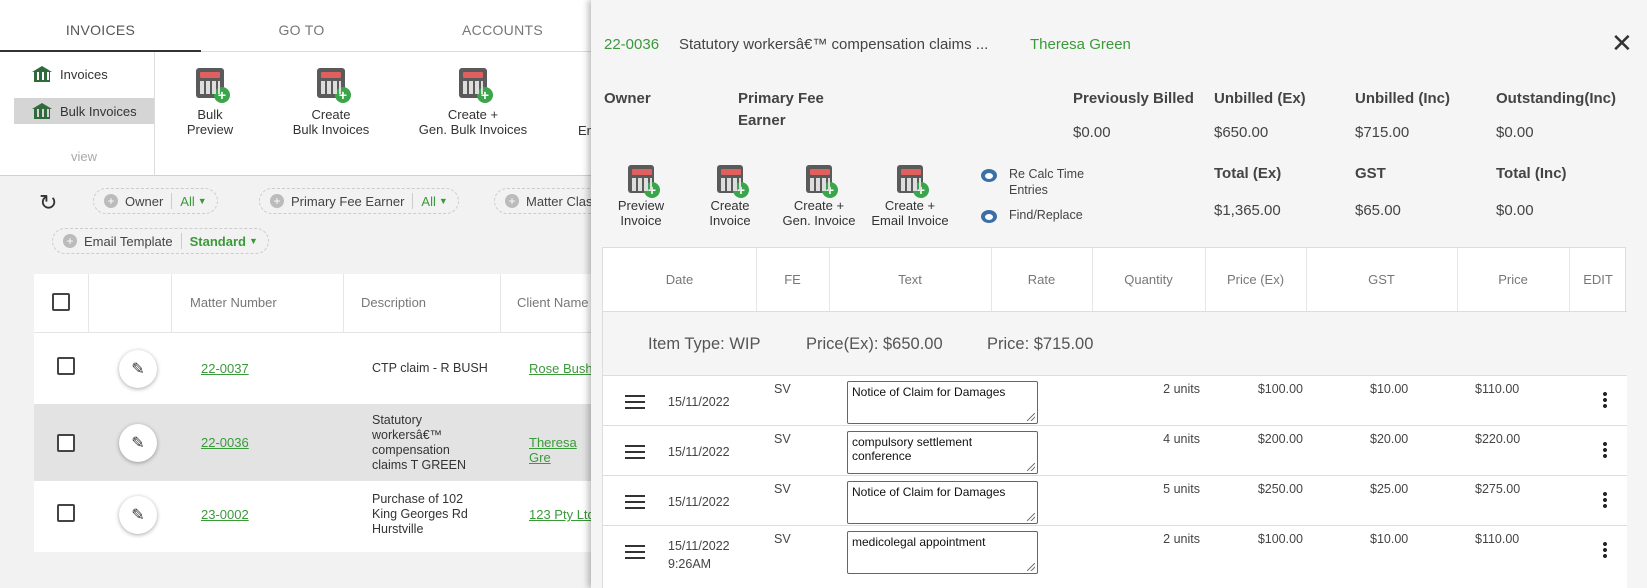 This screenshot has width=1647, height=588. What do you see at coordinates (561, 368) in the screenshot?
I see `client-link: Rose Bush` at bounding box center [561, 368].